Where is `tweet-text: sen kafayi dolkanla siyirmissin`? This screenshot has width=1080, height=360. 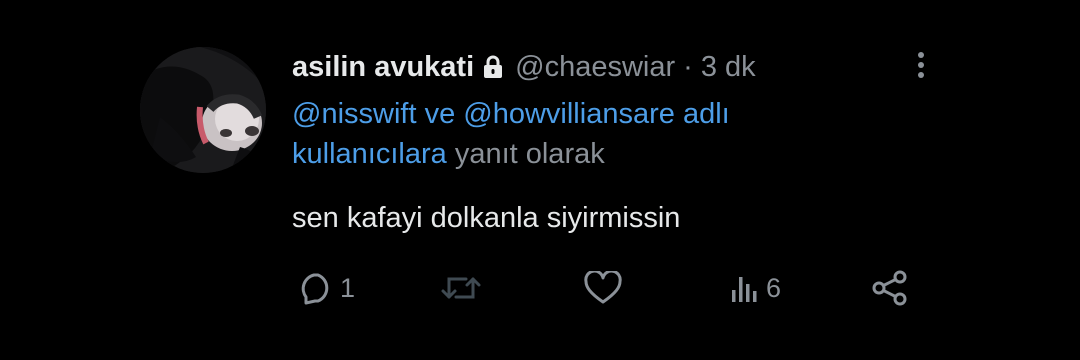
tweet-text: sen kafayi dolkanla siyirmissin is located at coordinates (486, 218).